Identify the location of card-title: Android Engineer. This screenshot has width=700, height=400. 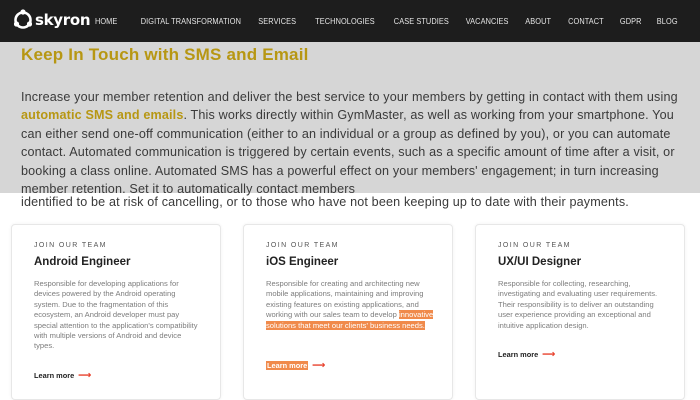
(82, 262).